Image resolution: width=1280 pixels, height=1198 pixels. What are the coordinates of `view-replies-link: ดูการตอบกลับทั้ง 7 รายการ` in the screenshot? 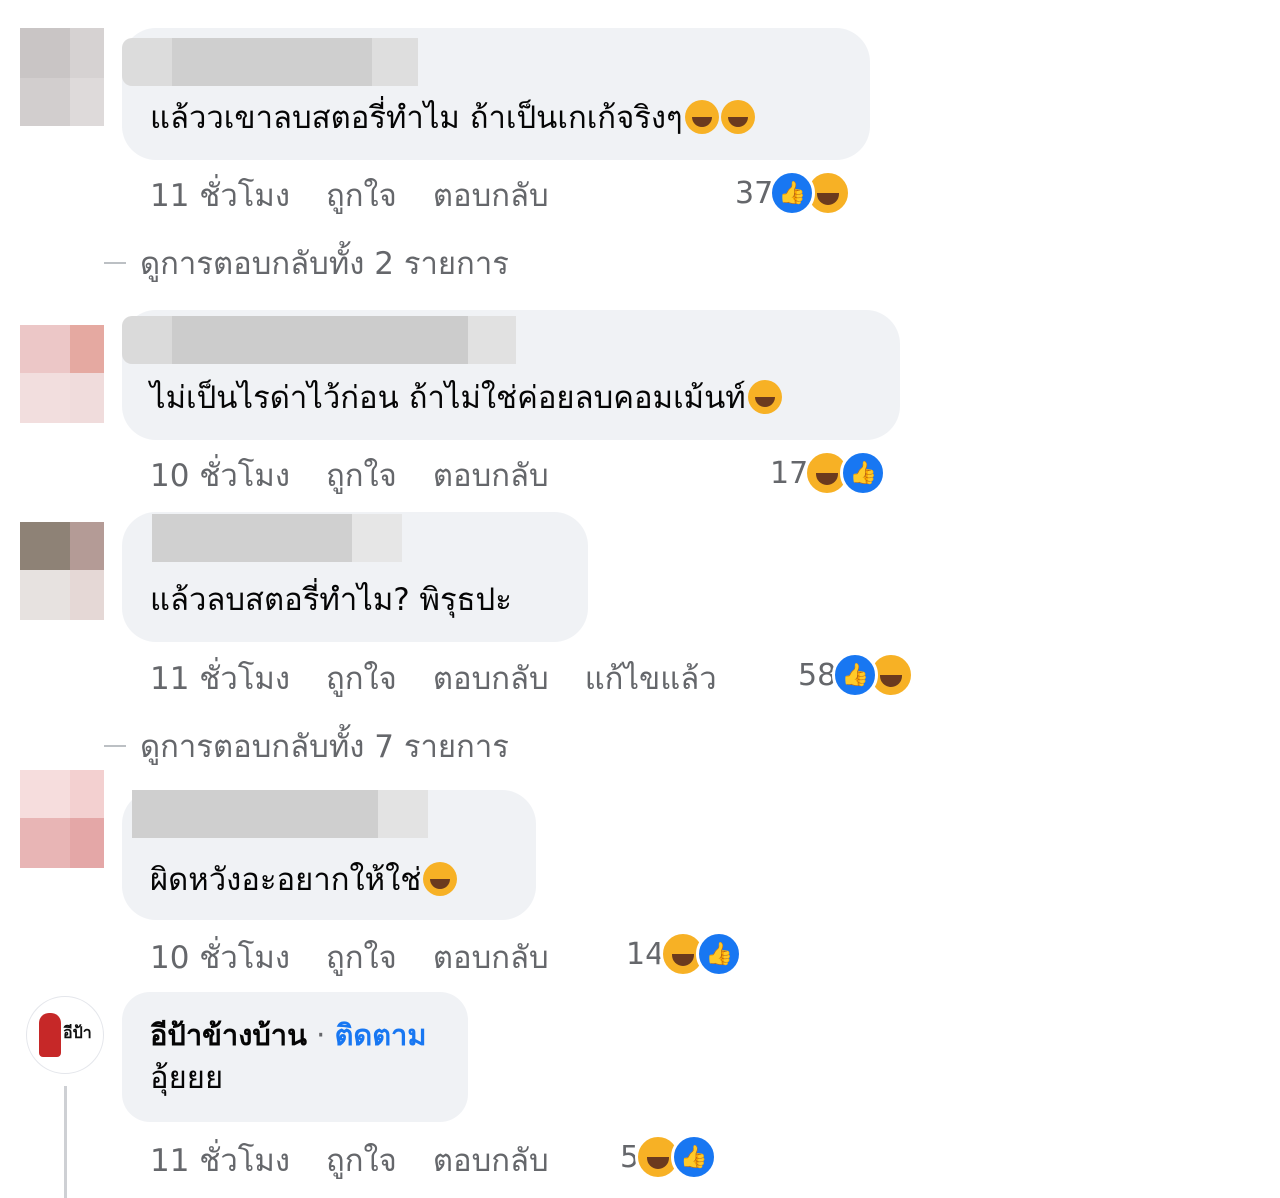 It's located at (306, 746).